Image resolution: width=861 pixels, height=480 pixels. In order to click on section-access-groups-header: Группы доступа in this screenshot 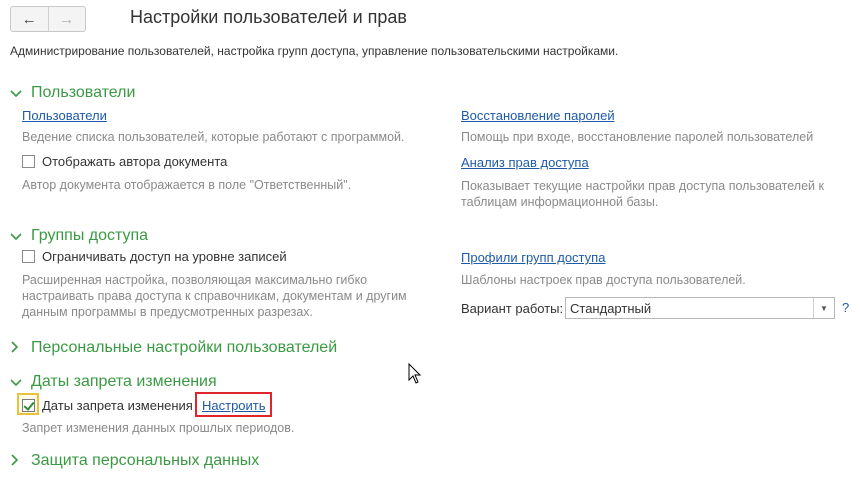, I will do `click(79, 236)`.